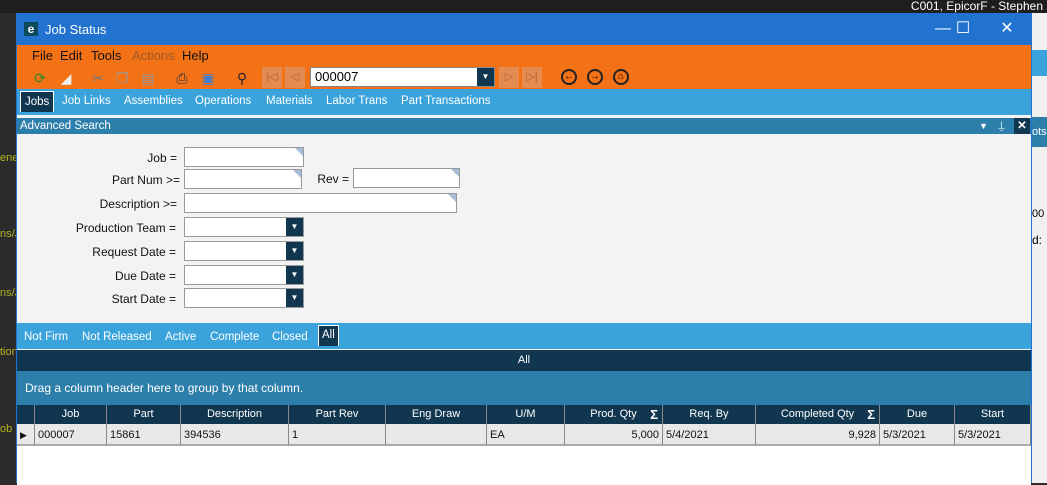  Describe the element at coordinates (1022, 126) in the screenshot. I see `close-panel-icon: ✕` at that location.